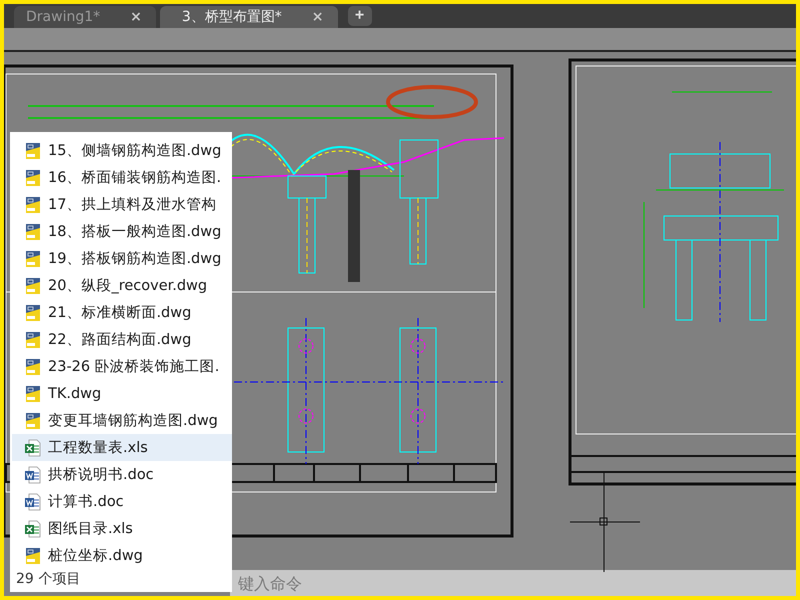  What do you see at coordinates (122, 420) in the screenshot?
I see `file-item: 变更耳墙钢筋构造图.dwg` at bounding box center [122, 420].